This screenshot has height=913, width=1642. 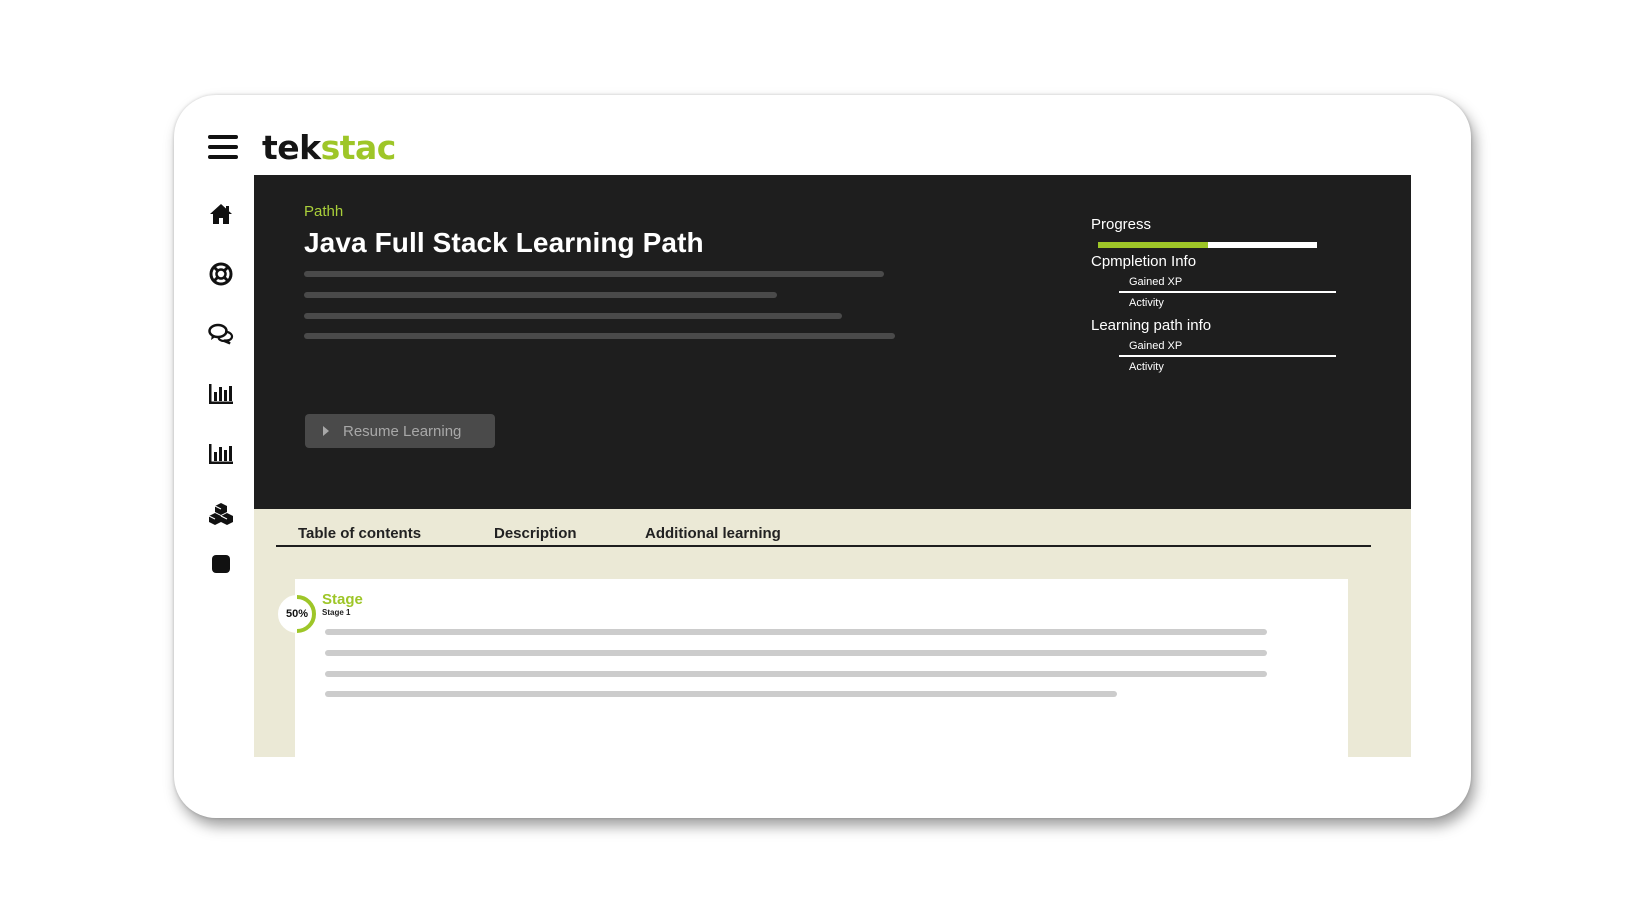 I want to click on chat-icon, so click(x=221, y=334).